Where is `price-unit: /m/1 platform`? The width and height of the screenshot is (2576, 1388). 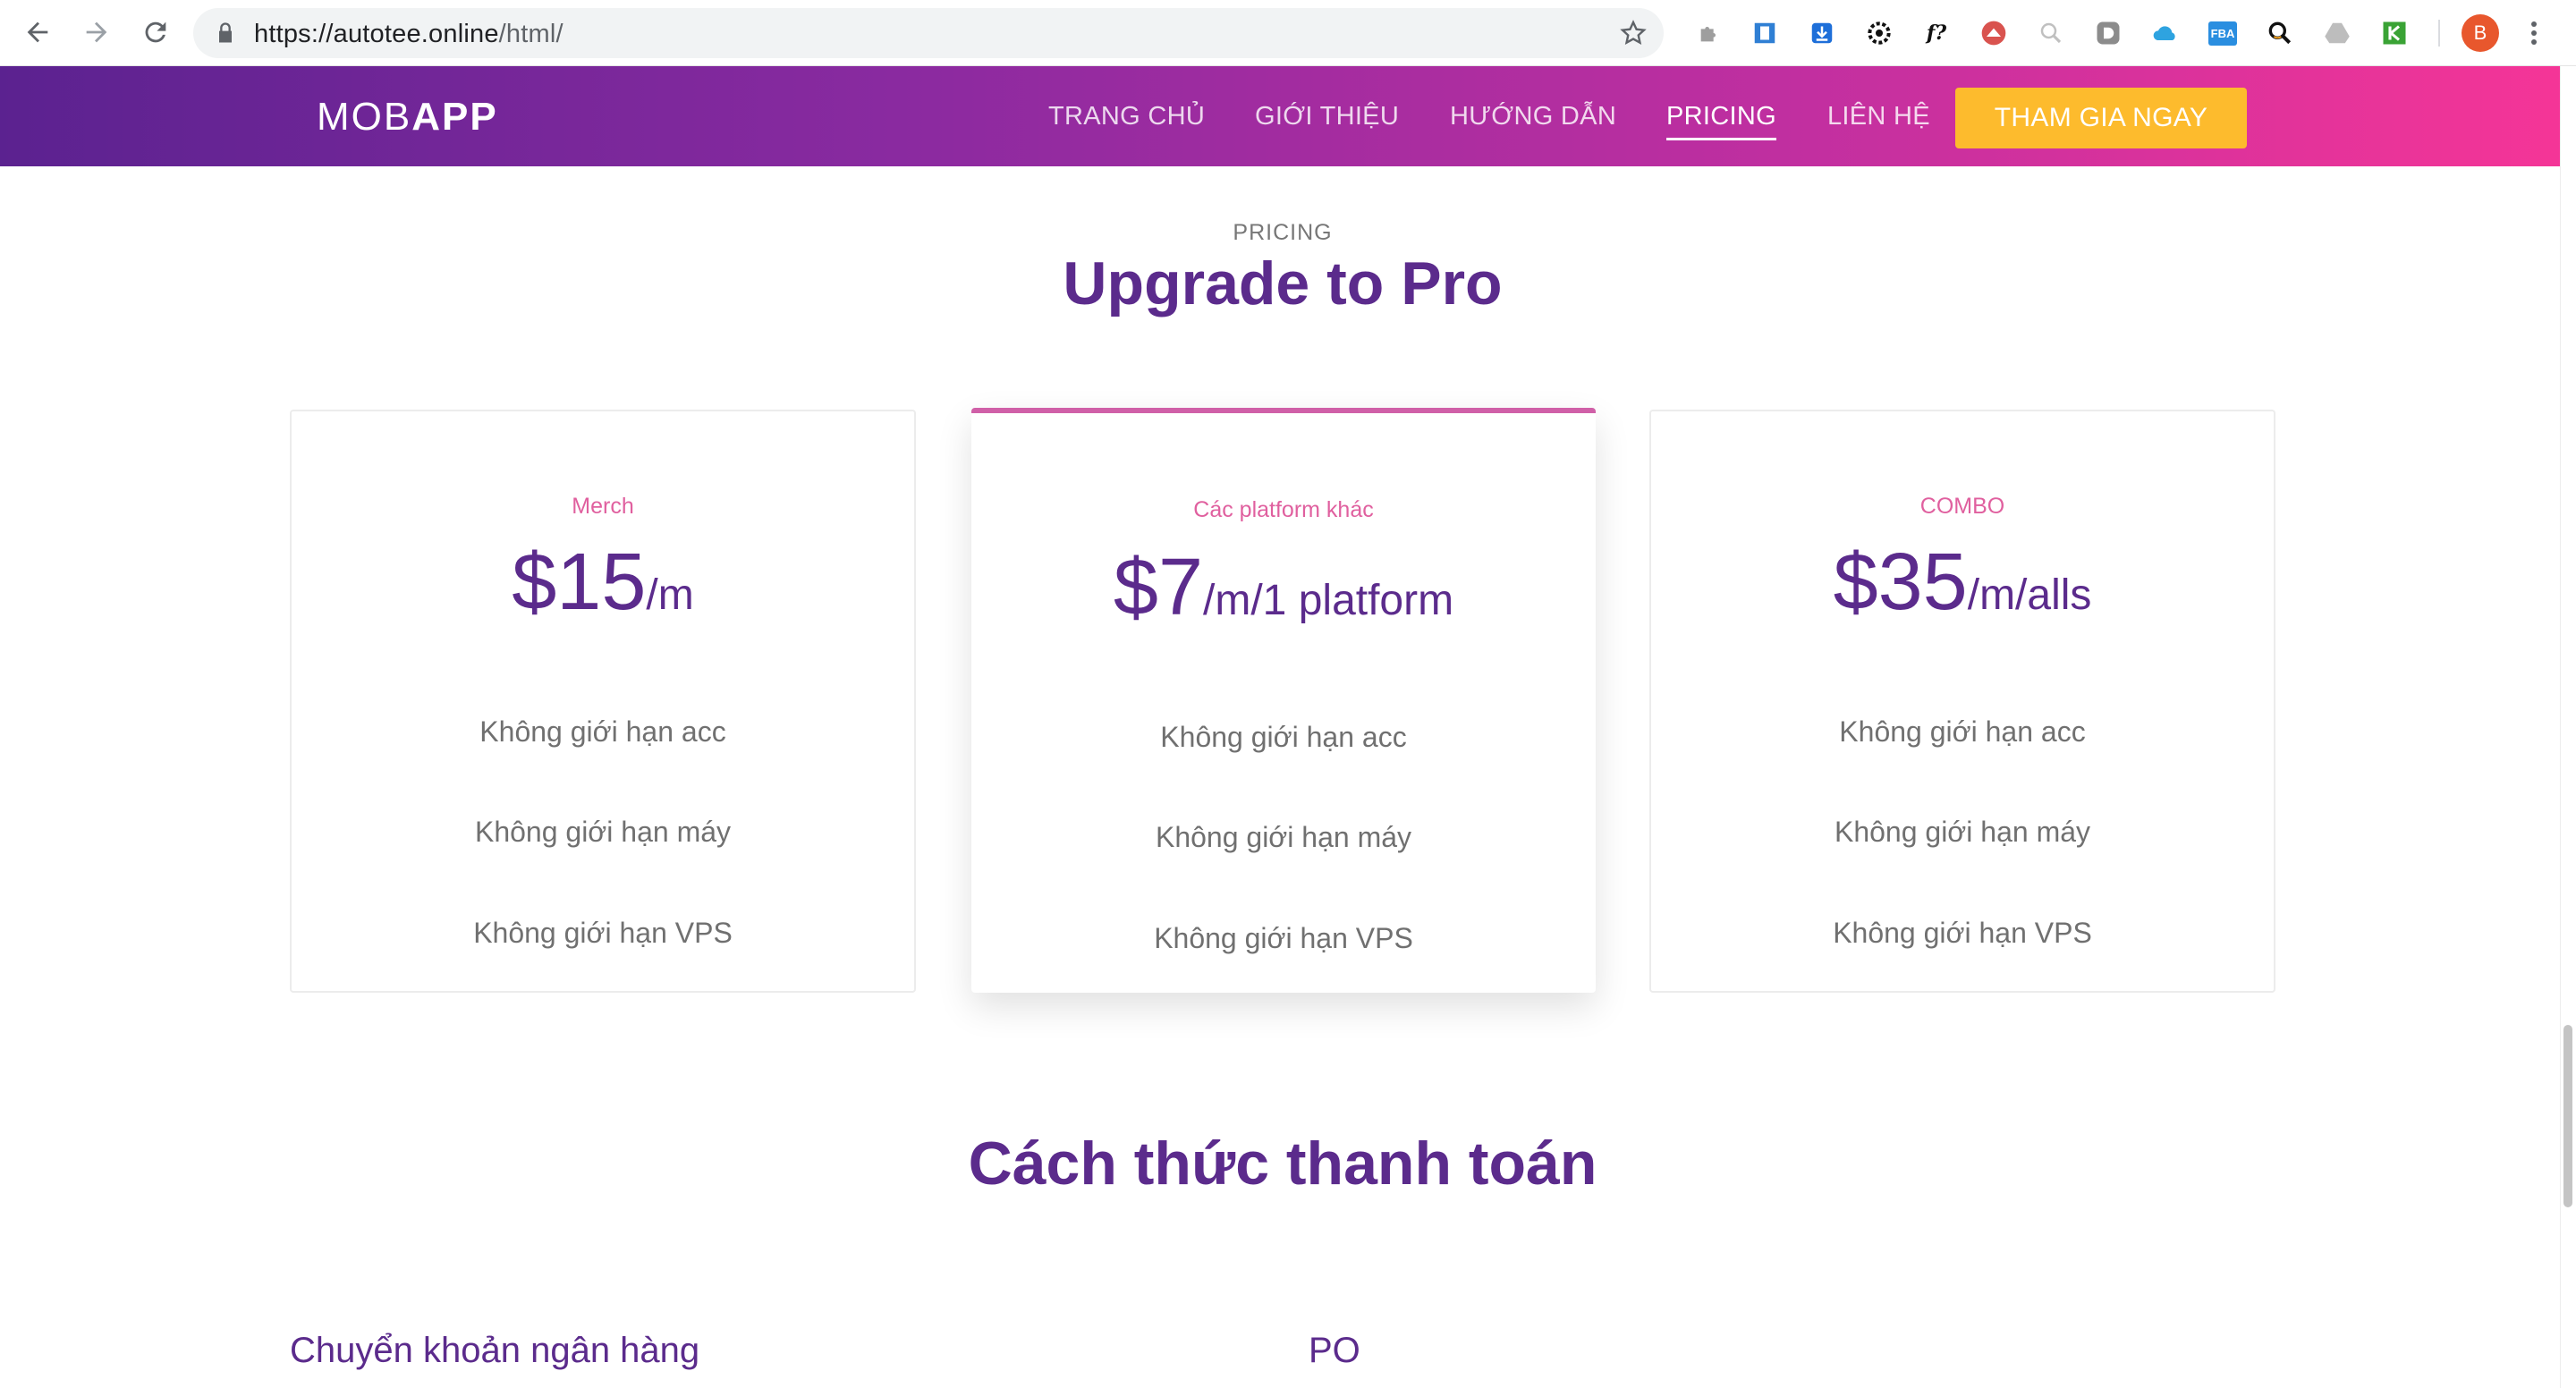 price-unit: /m/1 platform is located at coordinates (1328, 601).